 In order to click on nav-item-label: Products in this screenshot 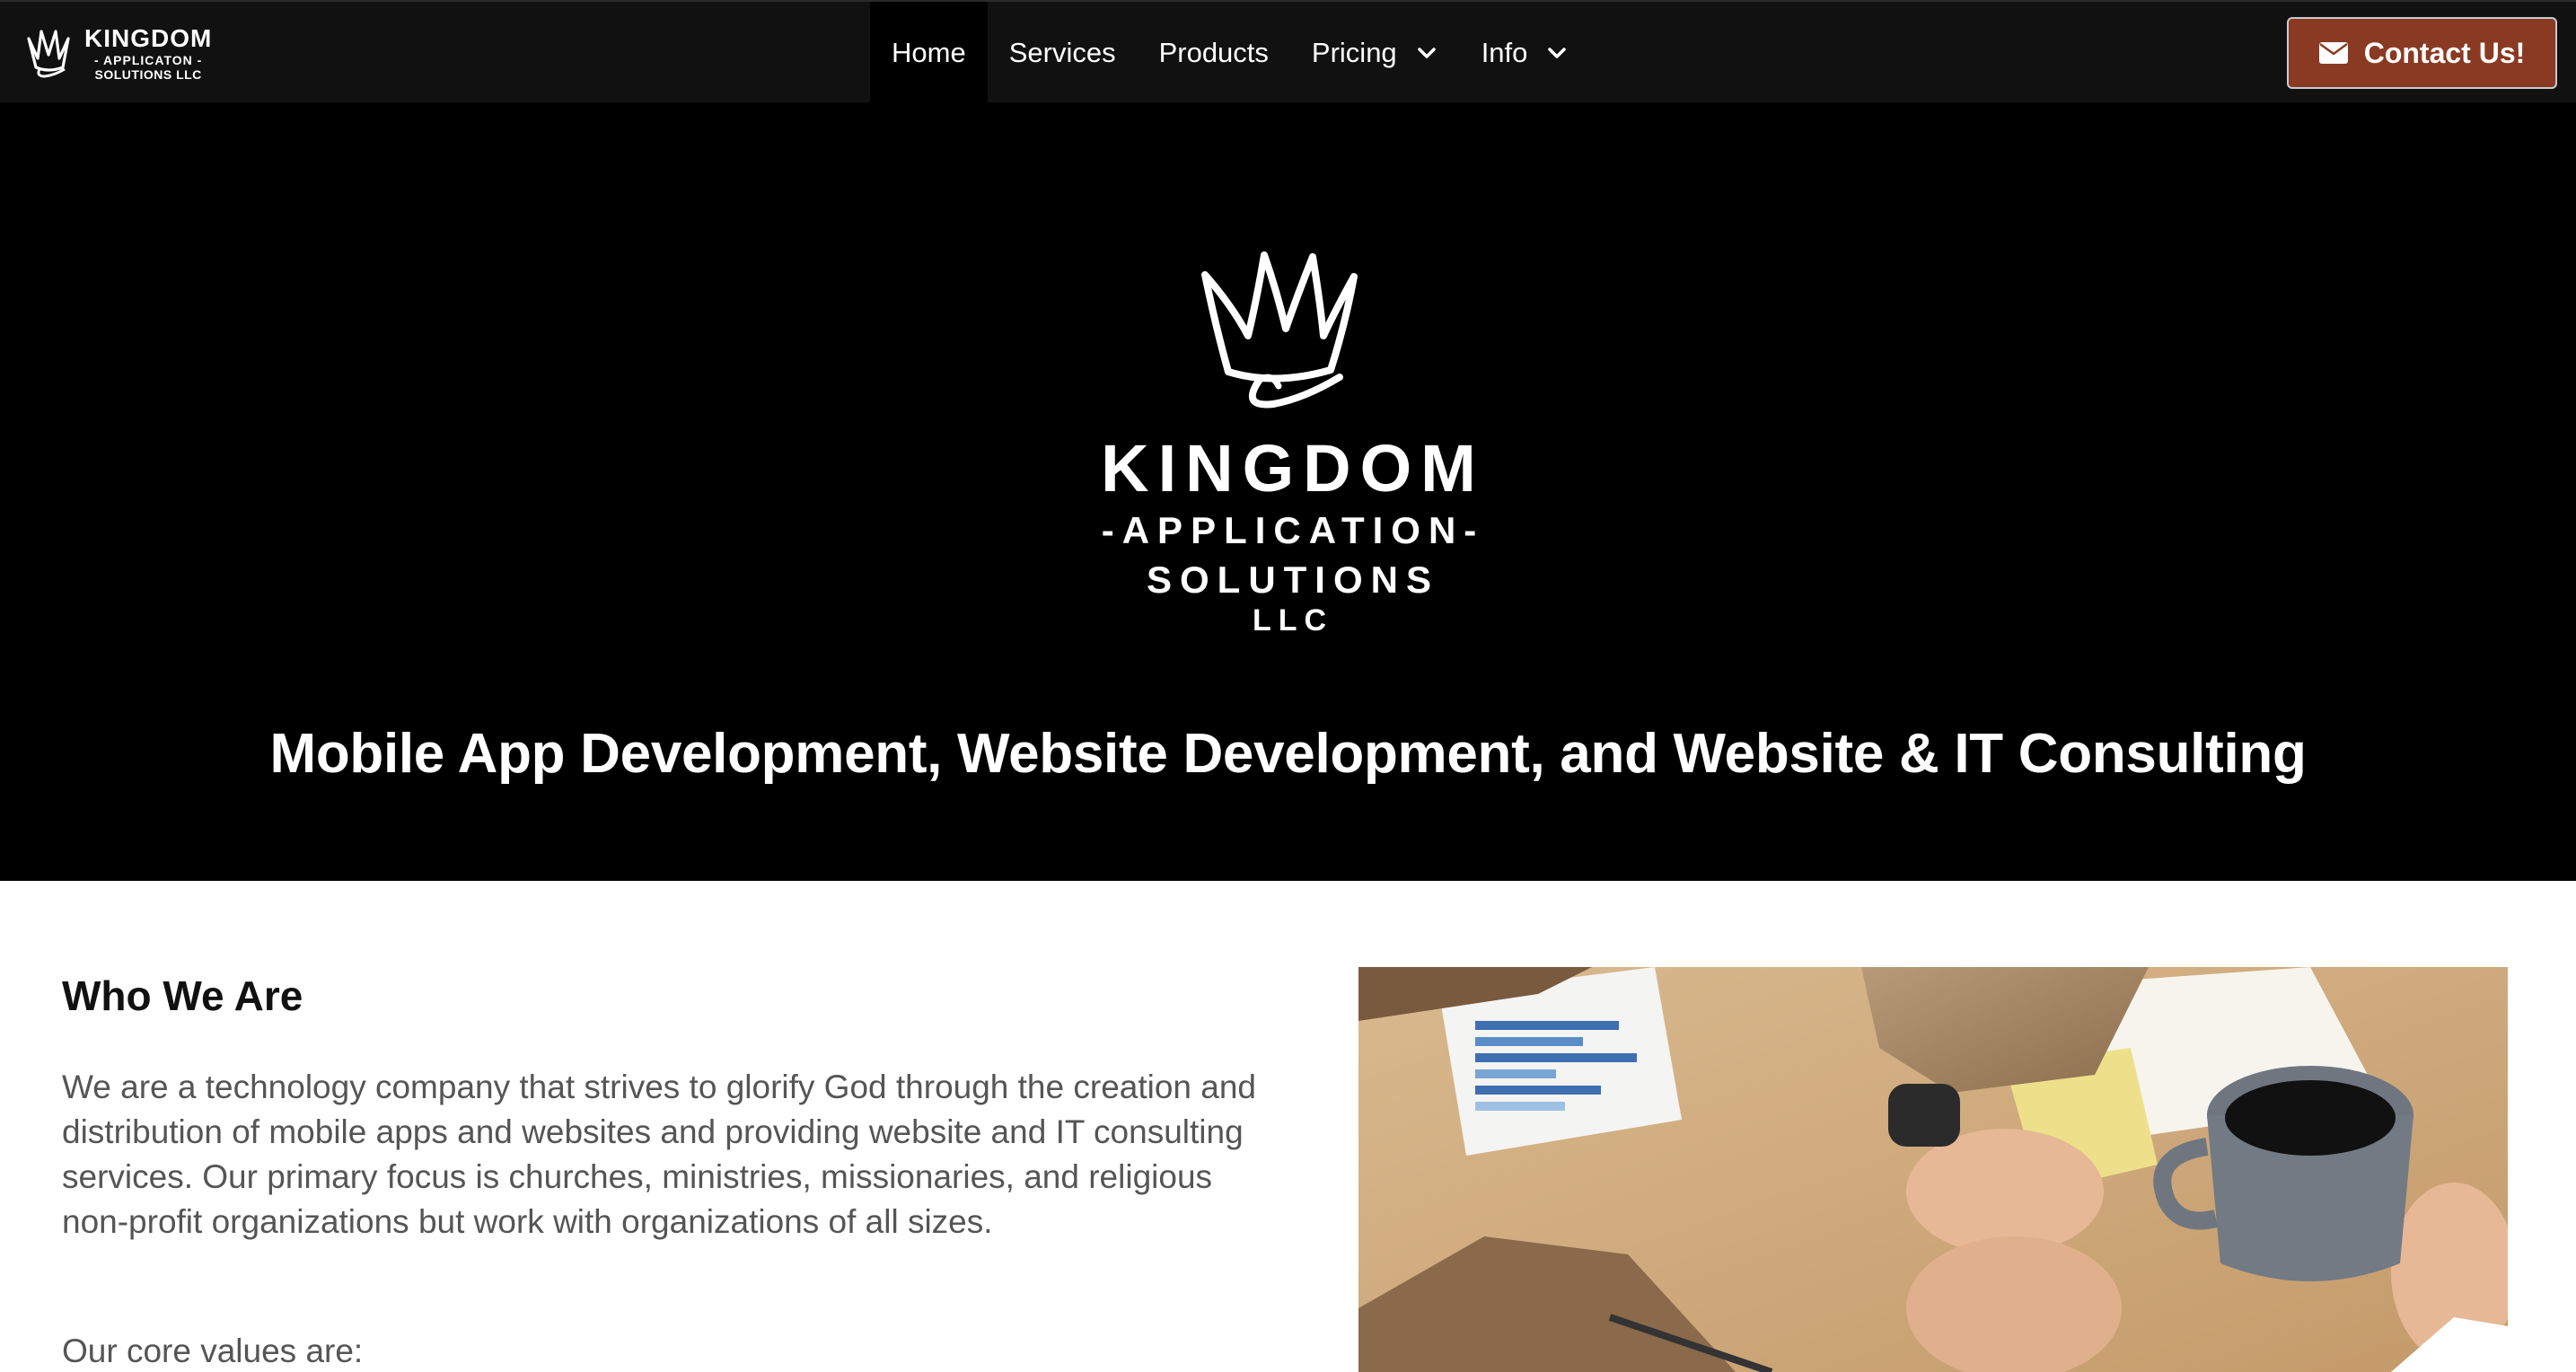, I will do `click(1213, 52)`.